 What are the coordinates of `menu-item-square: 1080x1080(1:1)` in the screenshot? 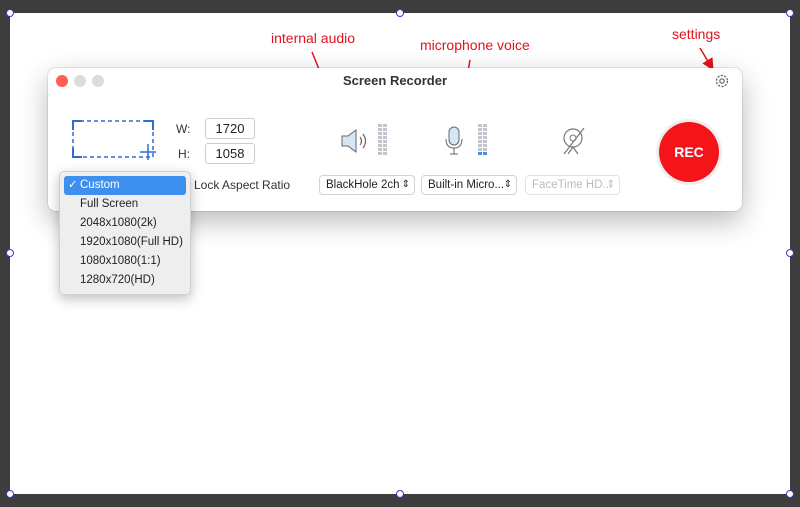 It's located at (125, 261).